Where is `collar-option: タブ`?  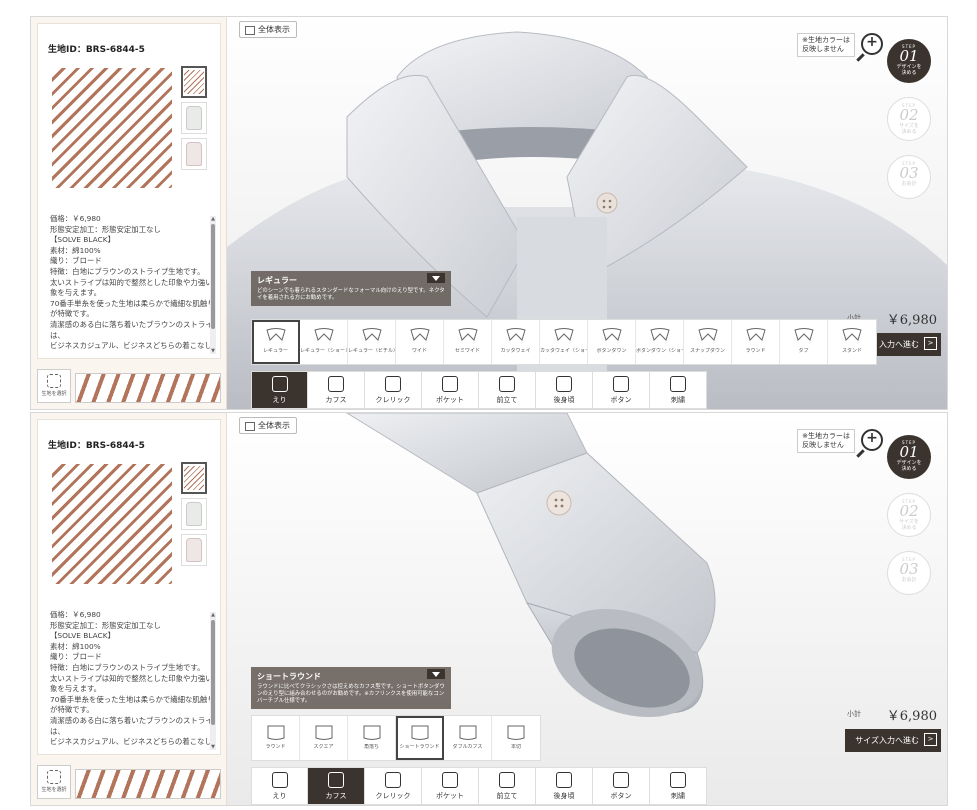
collar-option: タブ is located at coordinates (804, 342).